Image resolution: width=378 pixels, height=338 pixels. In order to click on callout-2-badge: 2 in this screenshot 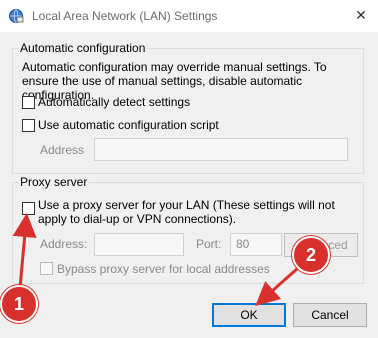, I will do `click(311, 255)`.